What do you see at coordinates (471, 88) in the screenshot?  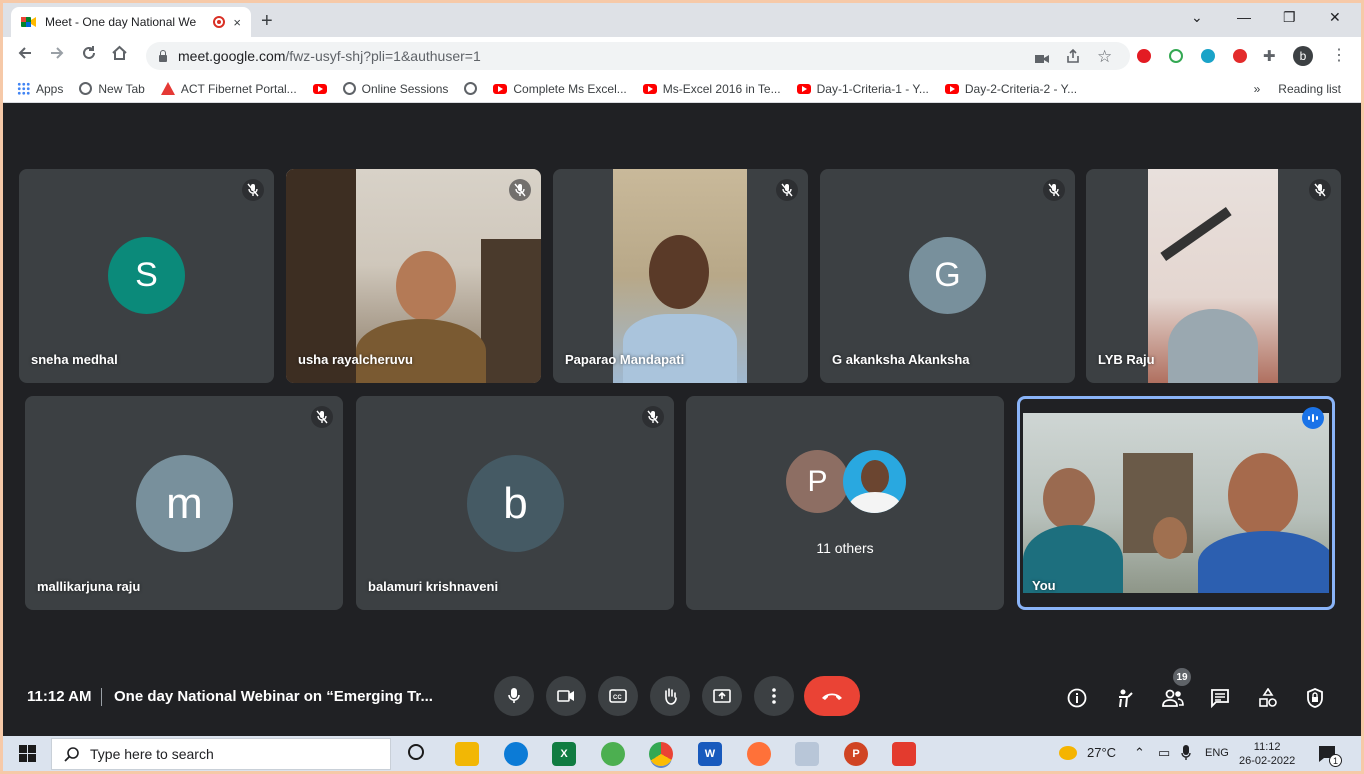 I see `bookmark-globe` at bounding box center [471, 88].